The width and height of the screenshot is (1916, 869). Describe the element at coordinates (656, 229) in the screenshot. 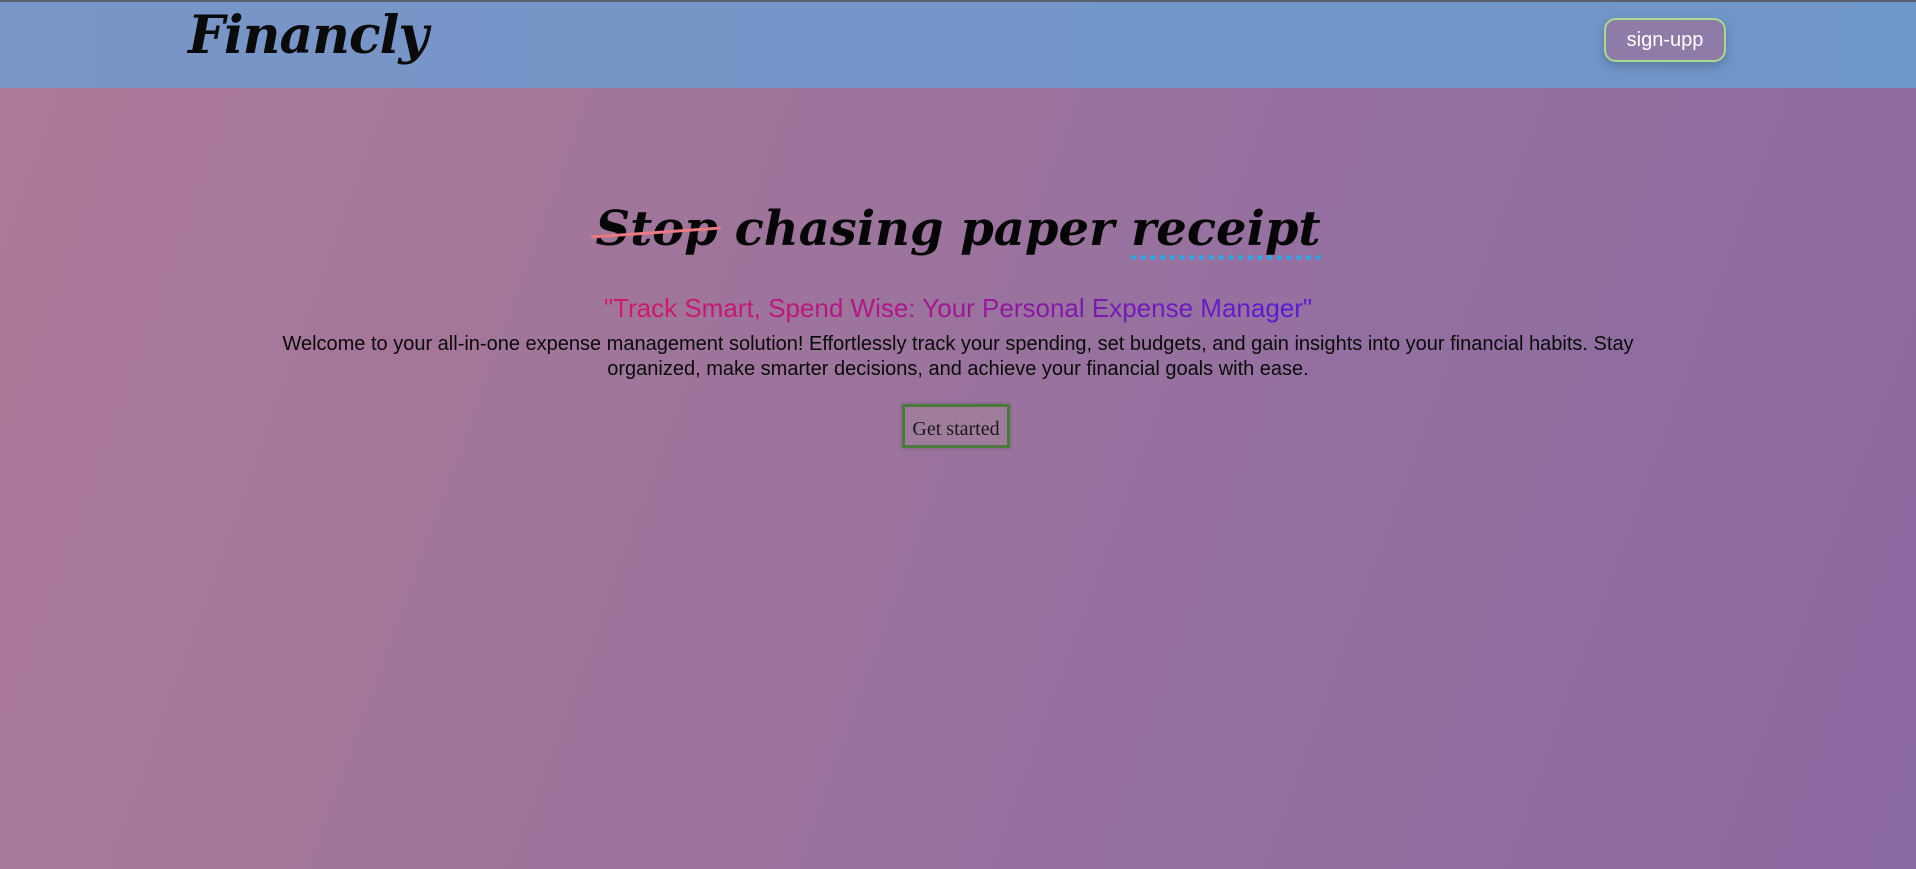

I see `title-struck-word: Stop` at that location.